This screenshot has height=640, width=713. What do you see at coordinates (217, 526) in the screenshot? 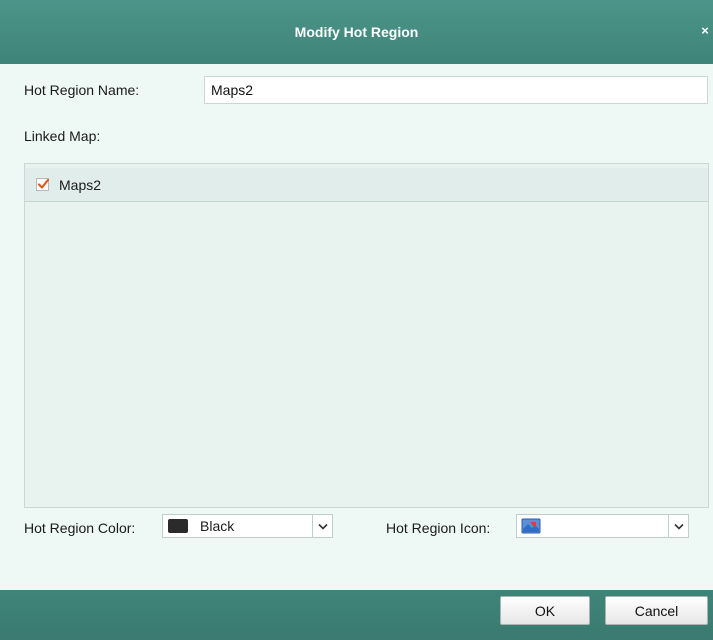
I see `hot-region-color-value: Black` at bounding box center [217, 526].